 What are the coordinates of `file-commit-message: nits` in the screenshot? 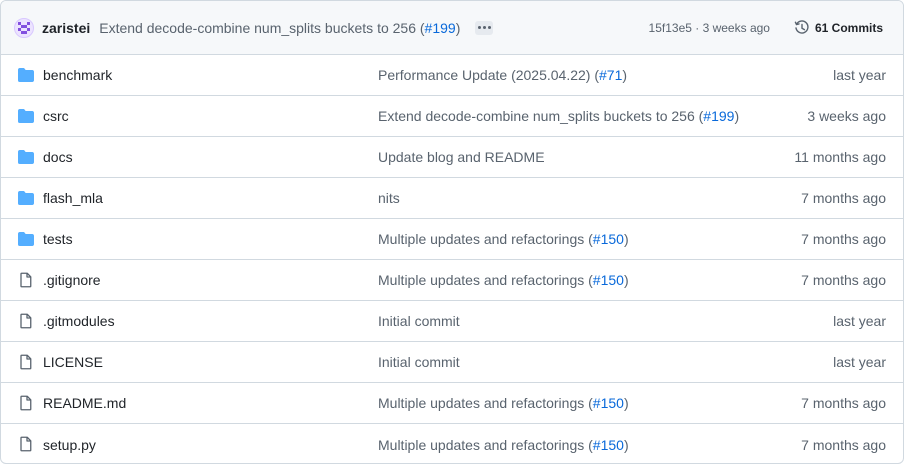 It's located at (389, 198).